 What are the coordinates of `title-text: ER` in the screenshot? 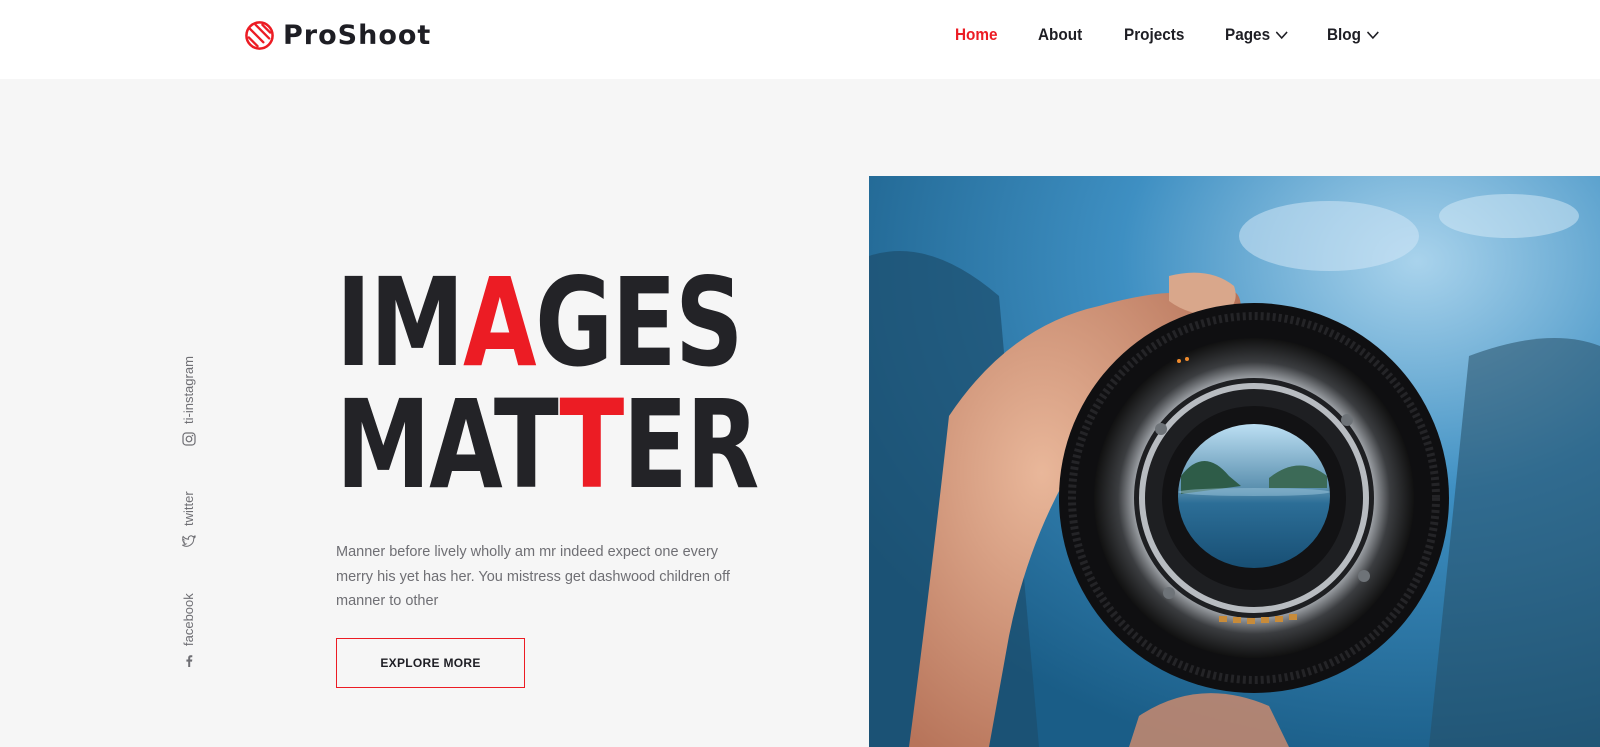 It's located at (691, 445).